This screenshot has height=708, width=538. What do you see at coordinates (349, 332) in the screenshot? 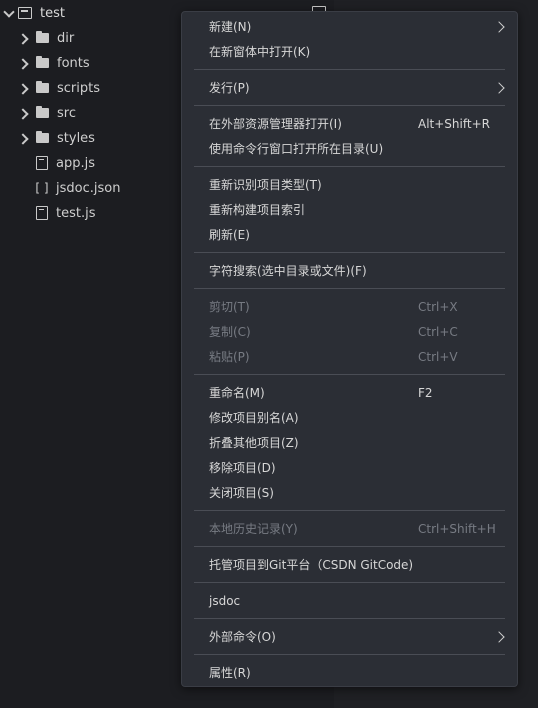
I see `menu-item-copy: 复制(C) Ctrl+C` at bounding box center [349, 332].